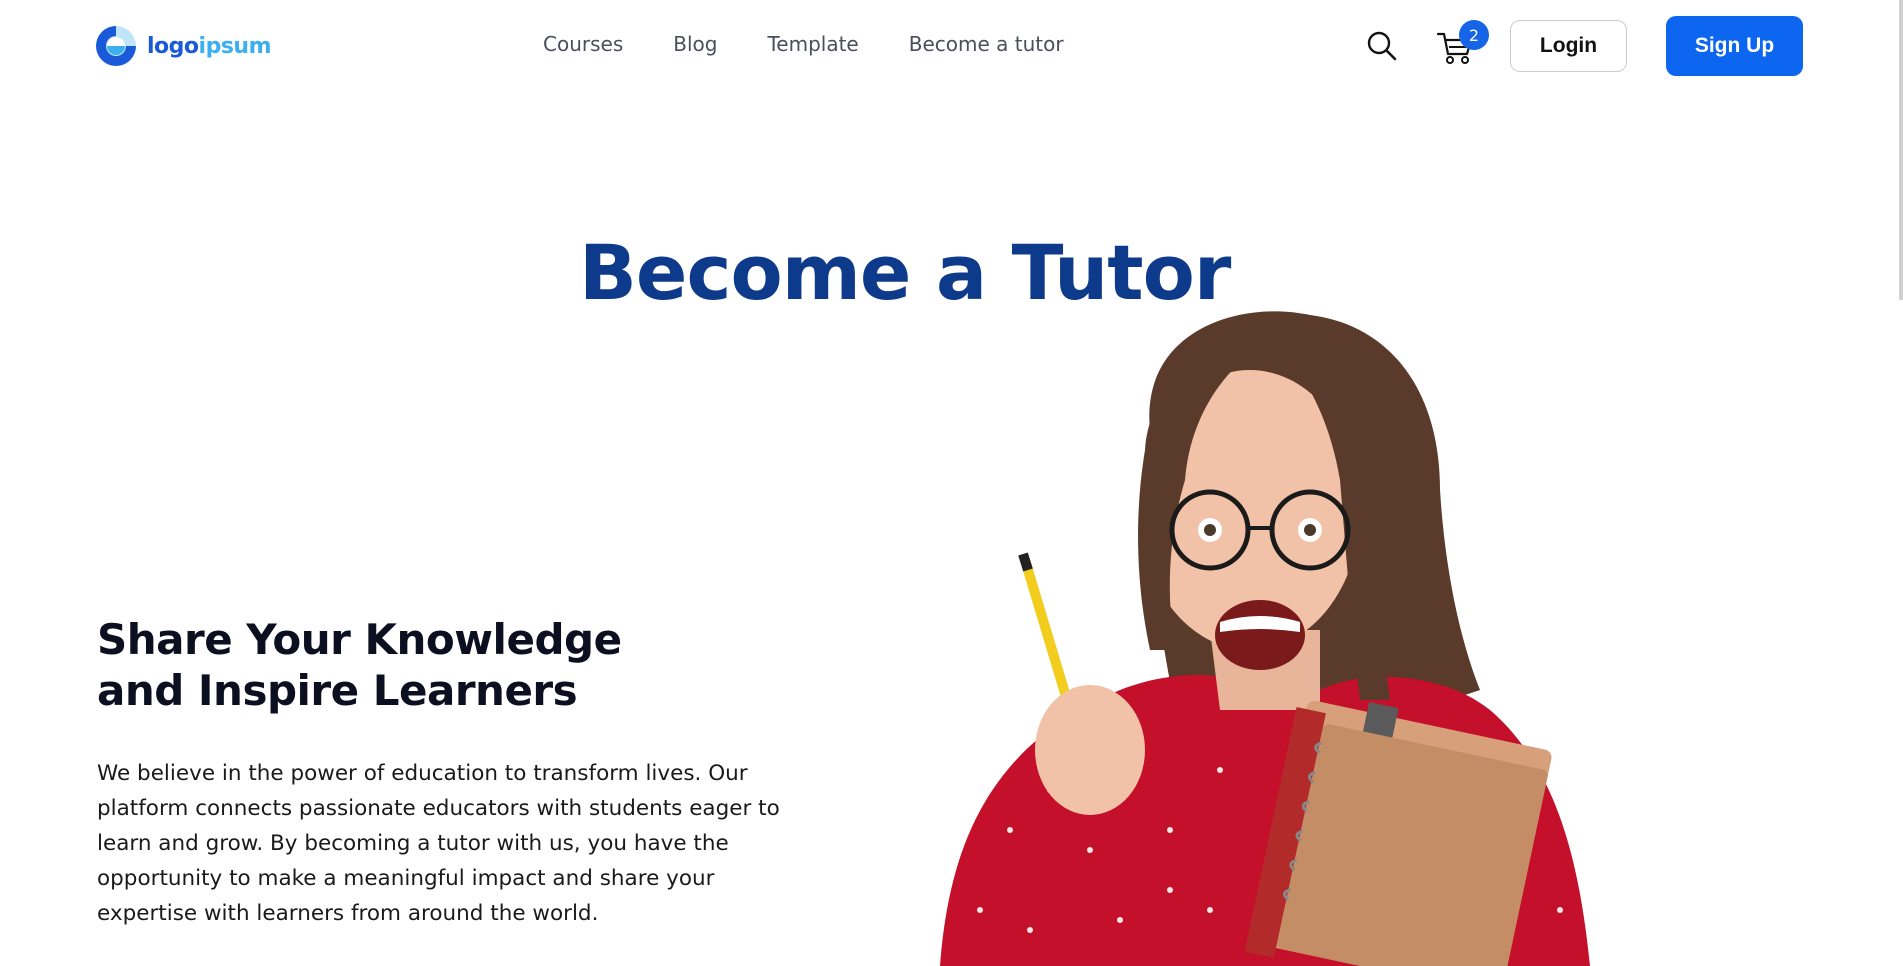  What do you see at coordinates (173, 46) in the screenshot?
I see `logo-text-part1: logo` at bounding box center [173, 46].